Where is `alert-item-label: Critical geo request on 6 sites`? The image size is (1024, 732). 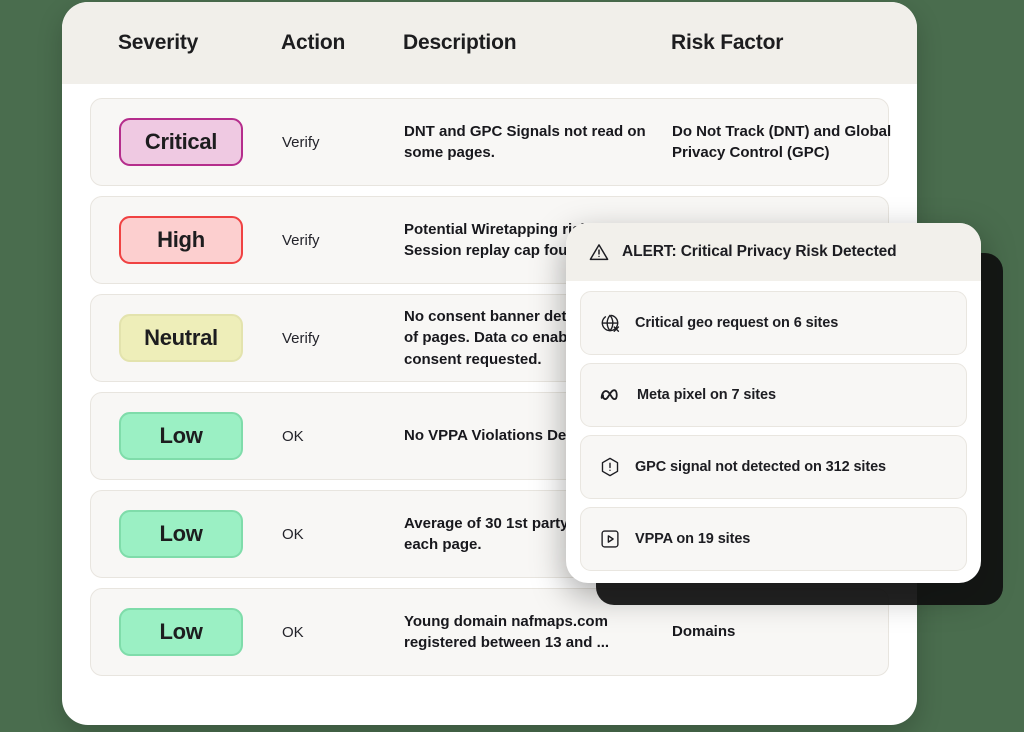 alert-item-label: Critical geo request on 6 sites is located at coordinates (737, 323).